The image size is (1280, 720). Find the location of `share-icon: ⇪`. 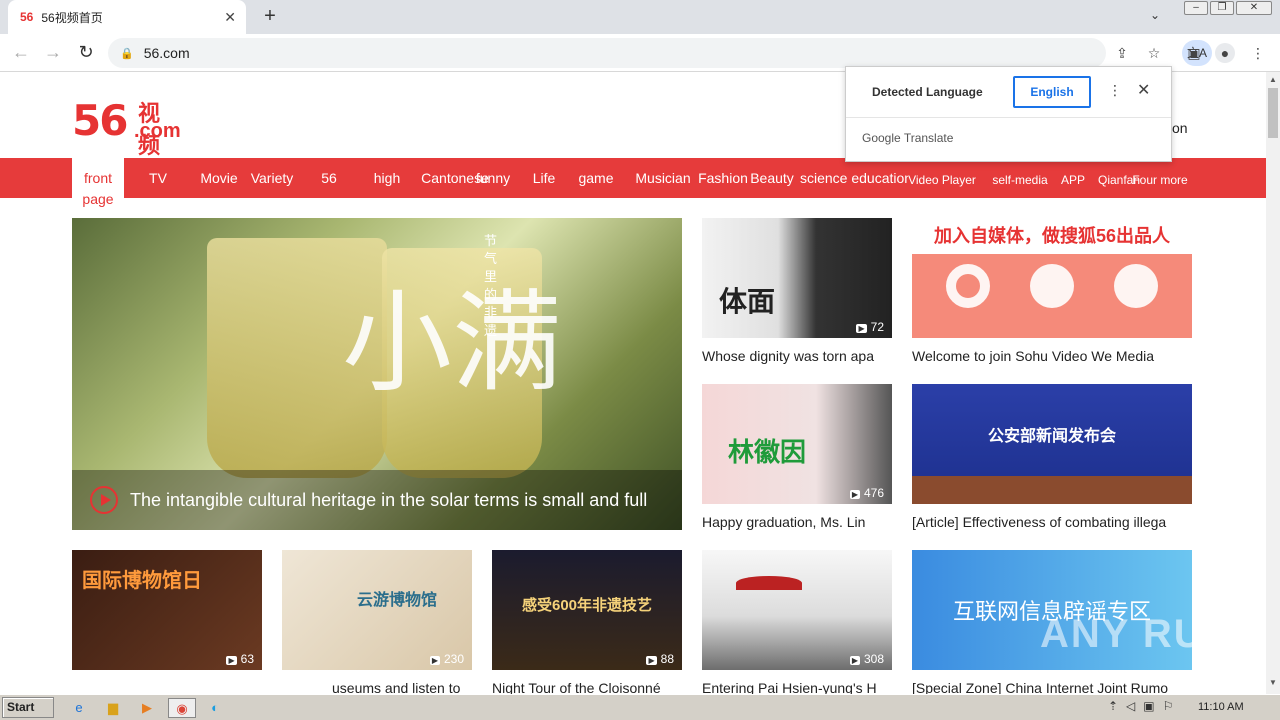

share-icon: ⇪ is located at coordinates (1122, 53).